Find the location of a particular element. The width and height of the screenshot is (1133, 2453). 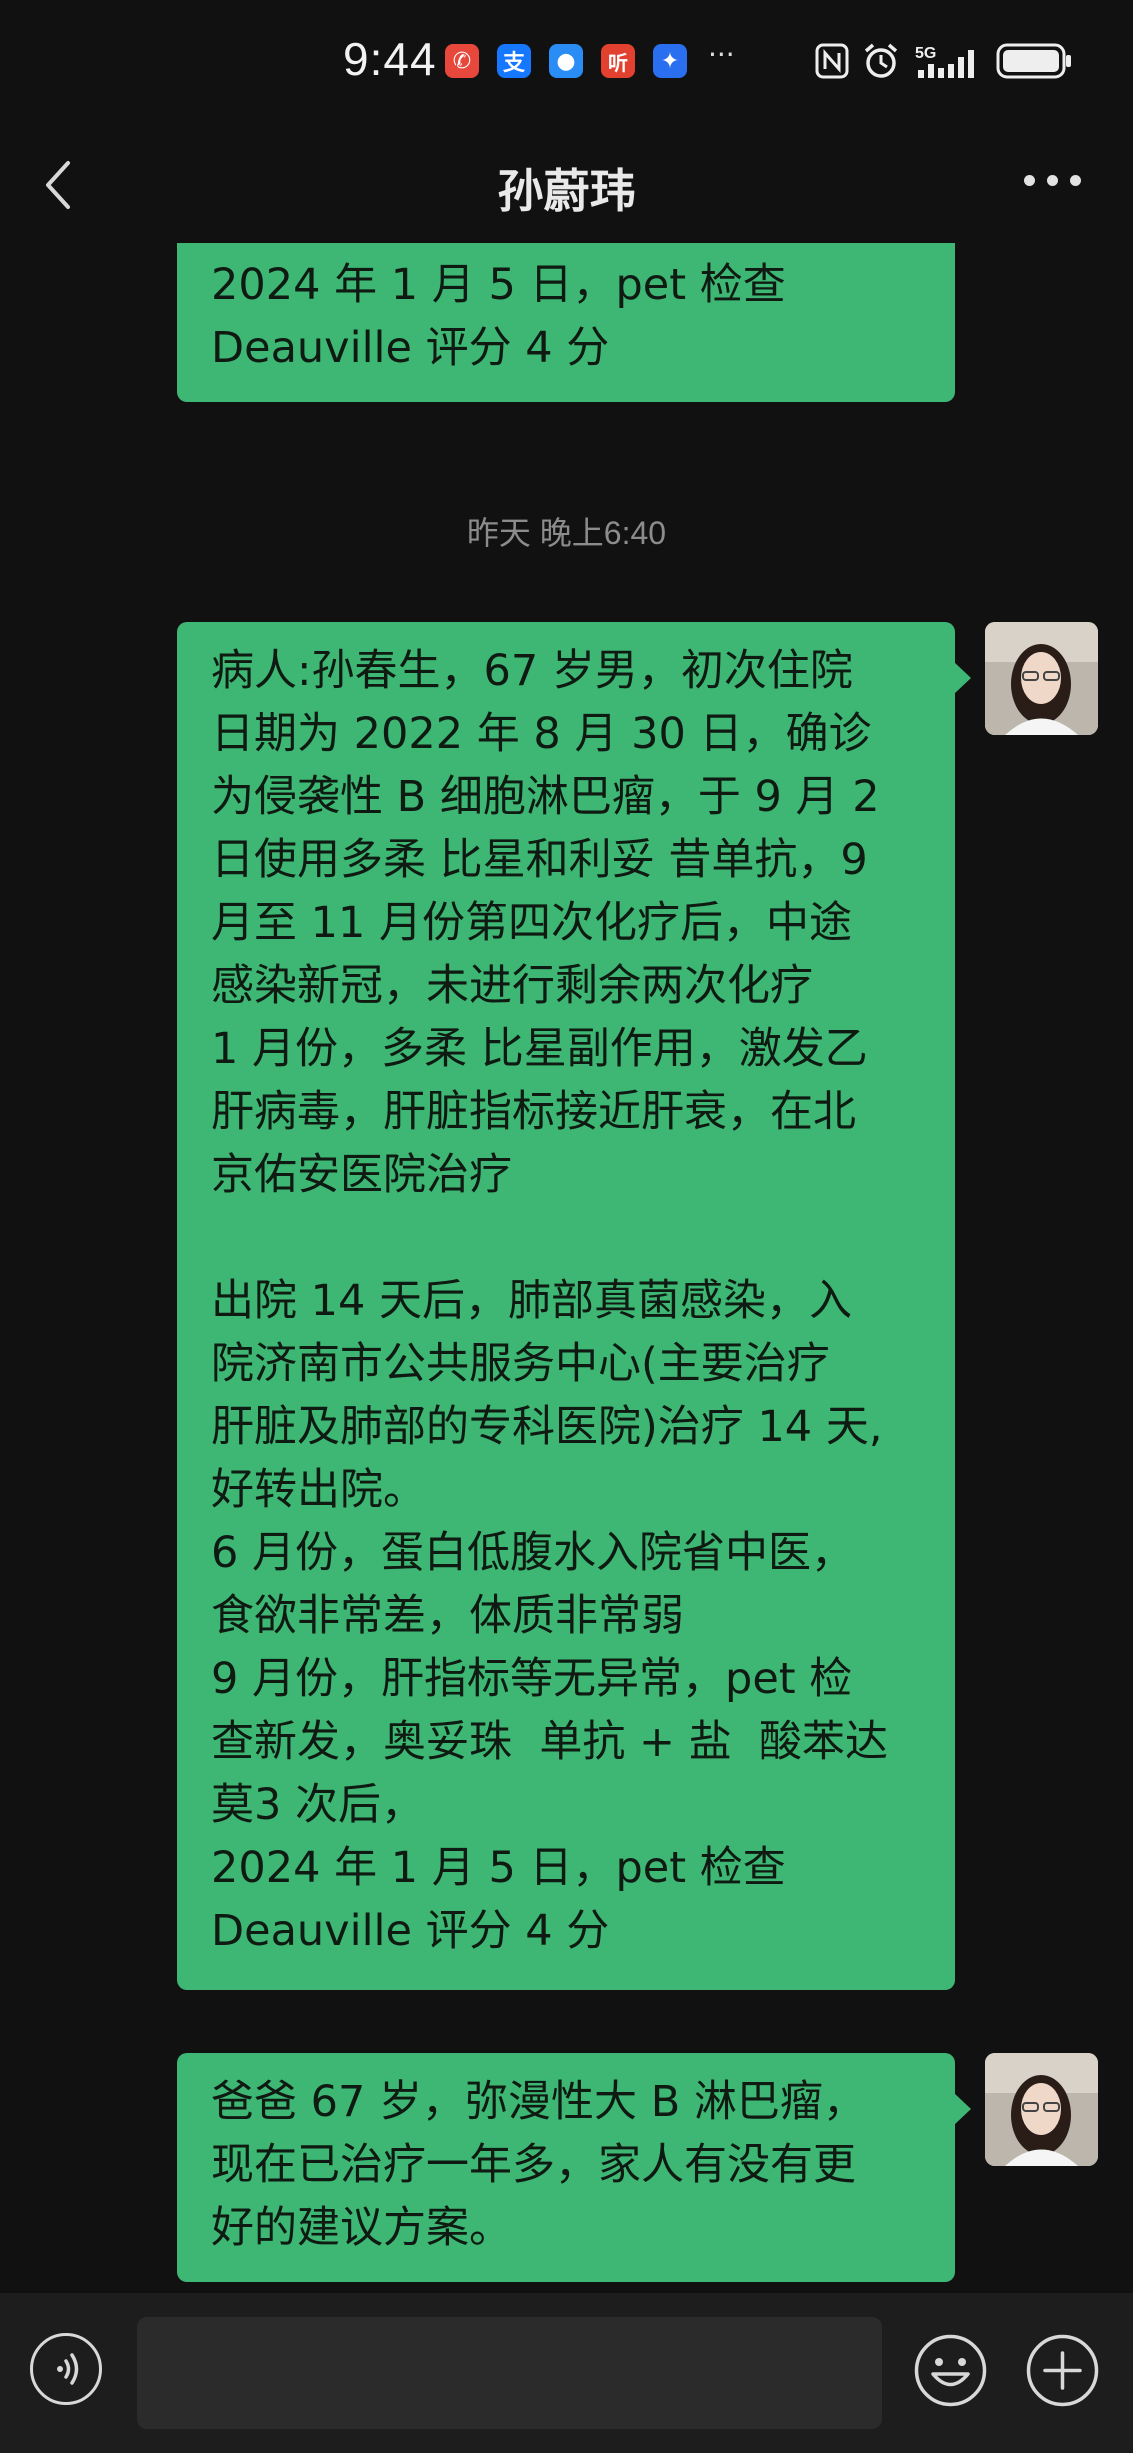

battery-icon is located at coordinates (1035, 61).